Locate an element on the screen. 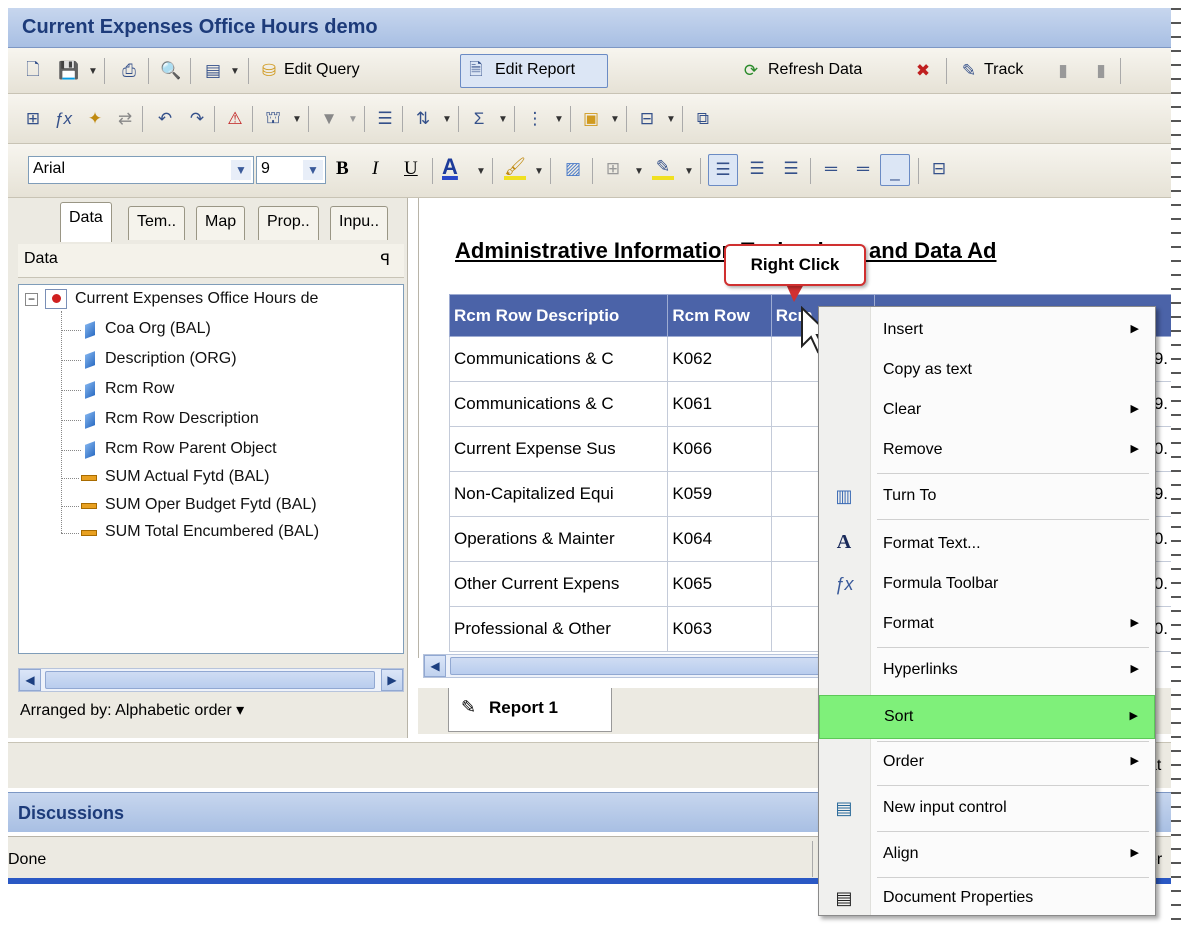 This screenshot has height=929, width=1181. align-bottom-button: _ is located at coordinates (895, 170).